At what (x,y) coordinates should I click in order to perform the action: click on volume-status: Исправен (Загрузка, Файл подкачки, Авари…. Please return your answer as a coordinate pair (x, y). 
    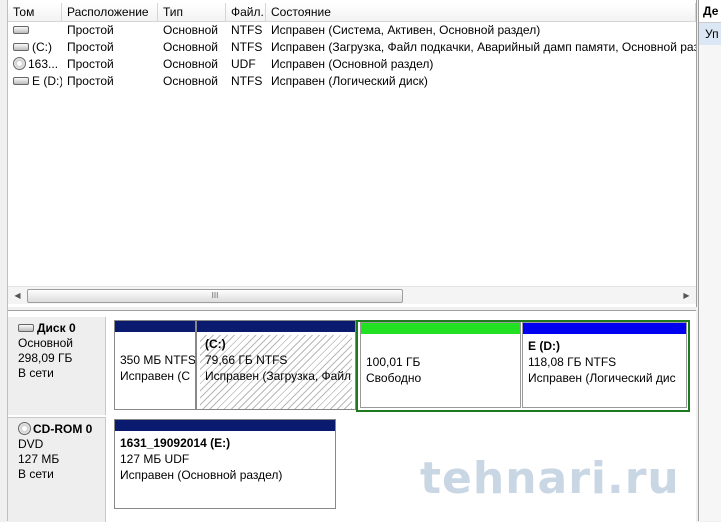
    Looking at the image, I should click on (483, 47).